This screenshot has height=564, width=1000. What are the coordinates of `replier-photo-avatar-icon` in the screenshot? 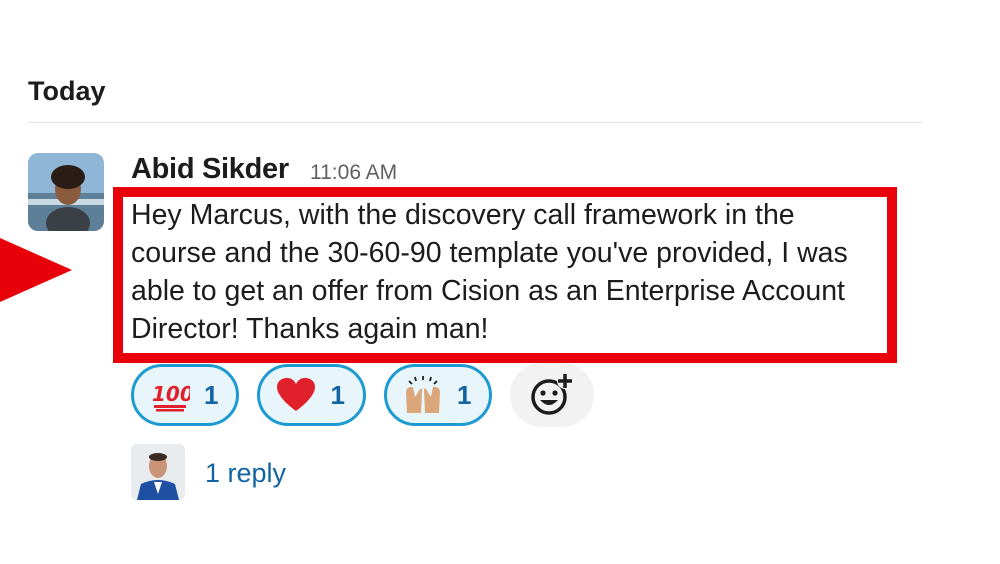 It's located at (158, 472).